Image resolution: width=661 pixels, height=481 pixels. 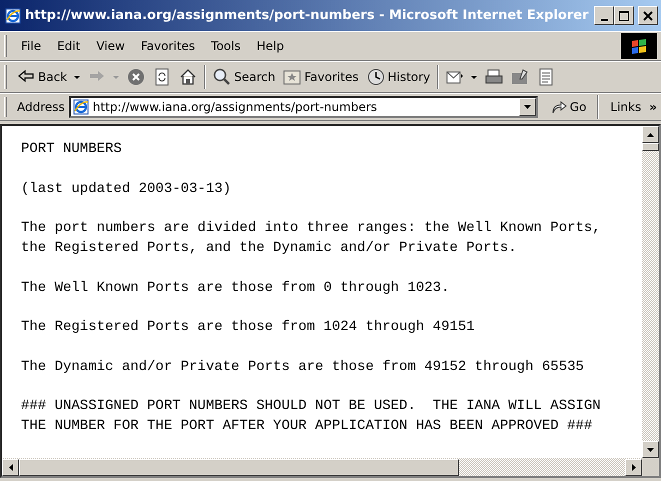 What do you see at coordinates (604, 20) in the screenshot?
I see `minimize-icon` at bounding box center [604, 20].